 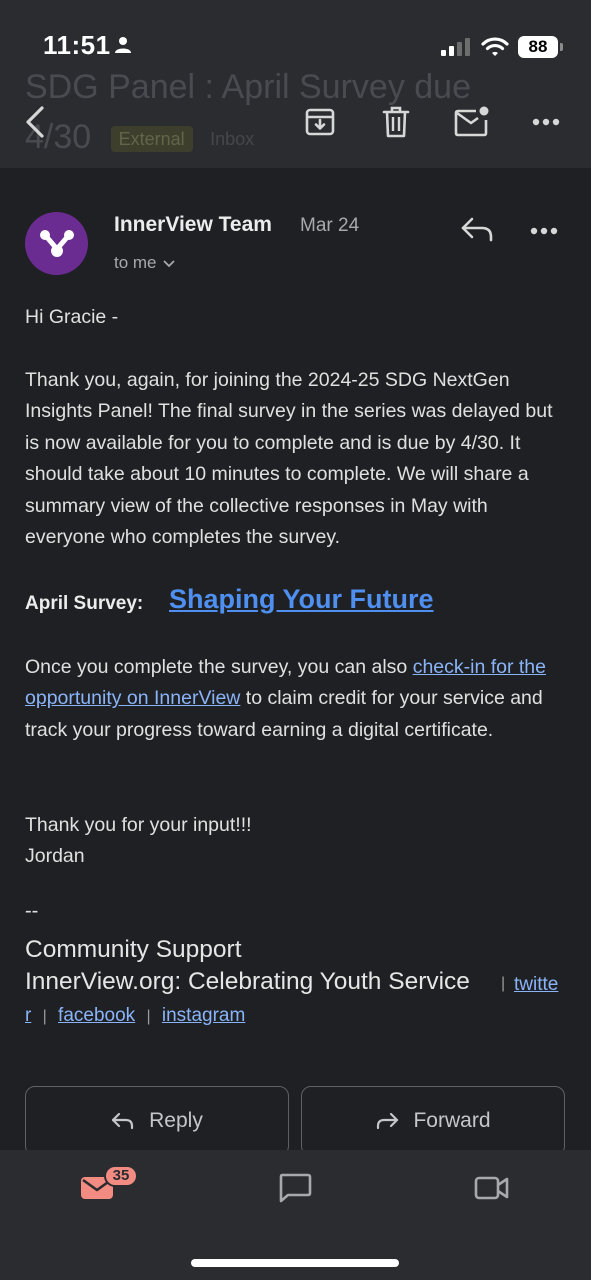 I want to click on cellular-signal-icon, so click(x=456, y=49).